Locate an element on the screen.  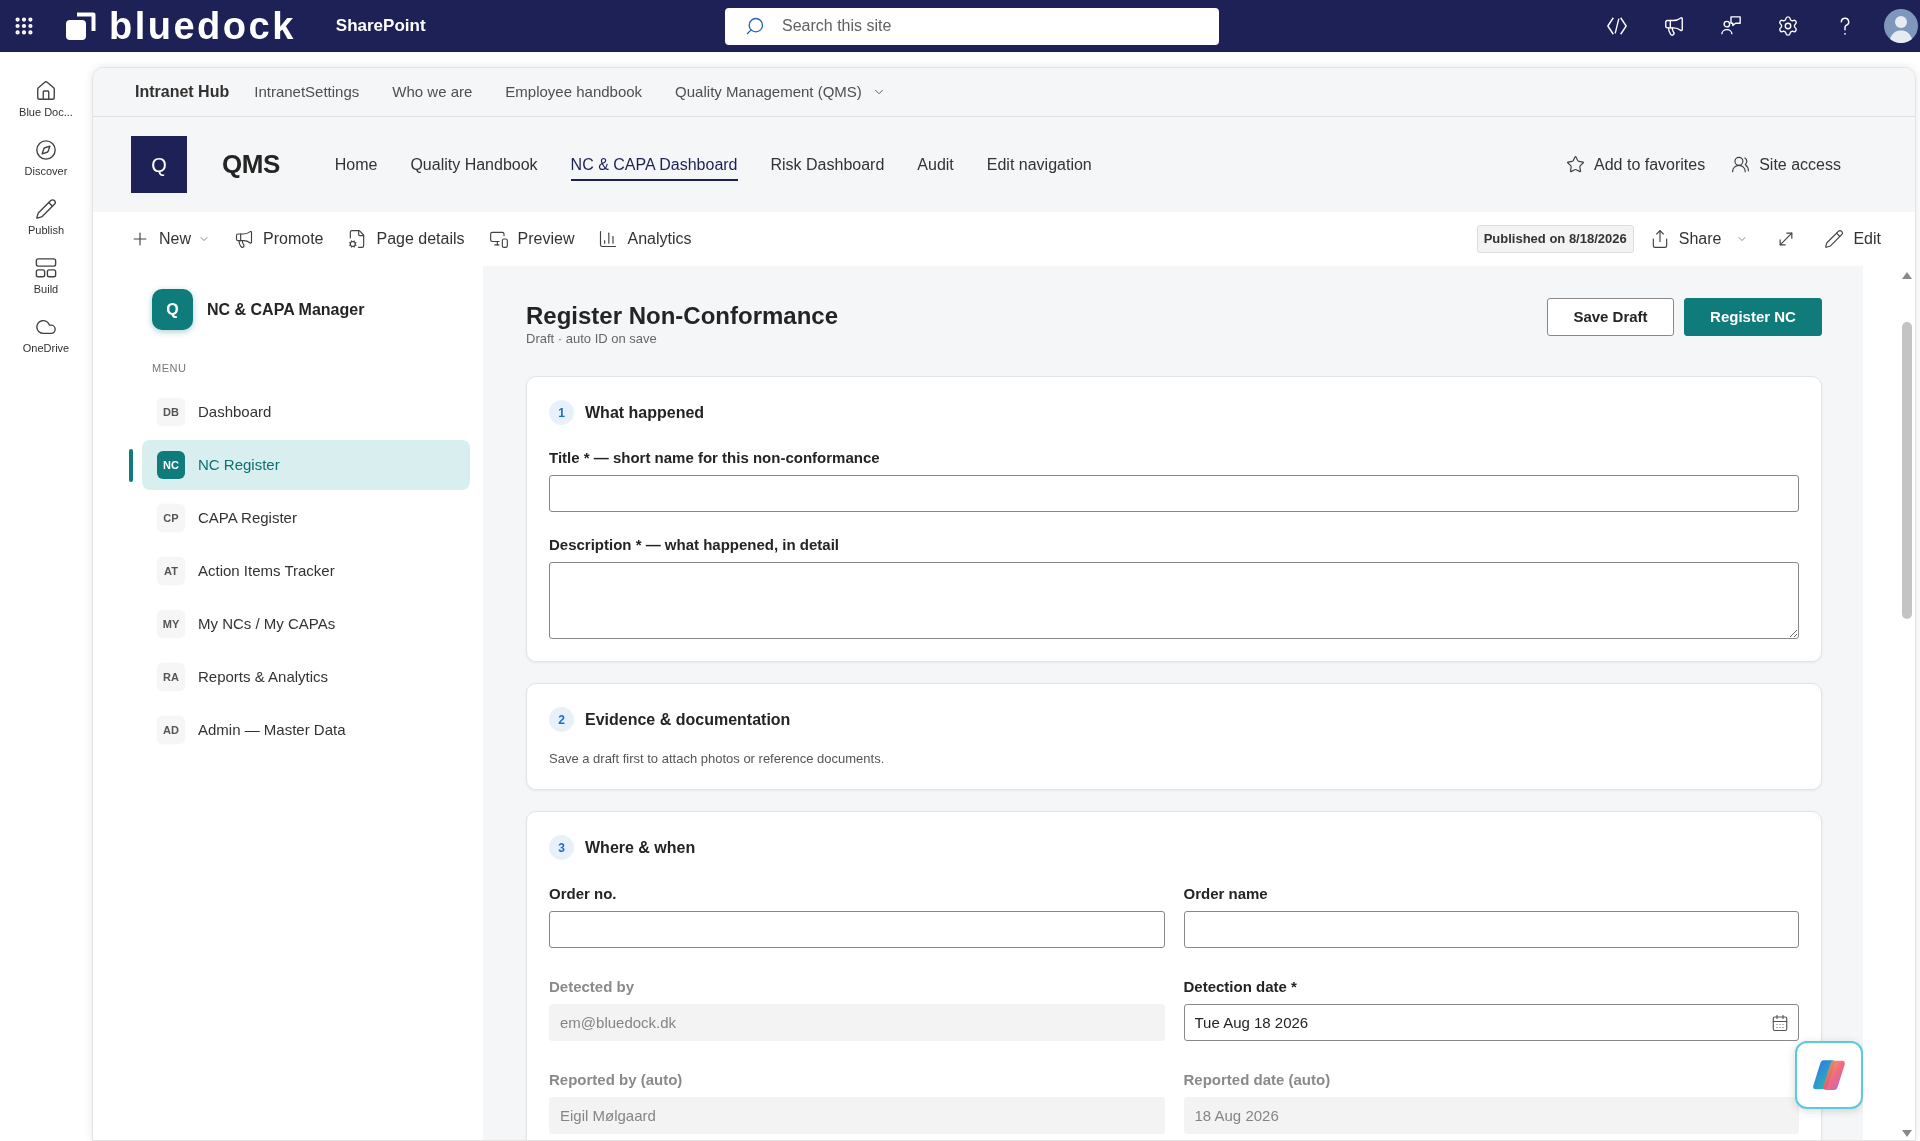
layout-icon is located at coordinates (46, 268).